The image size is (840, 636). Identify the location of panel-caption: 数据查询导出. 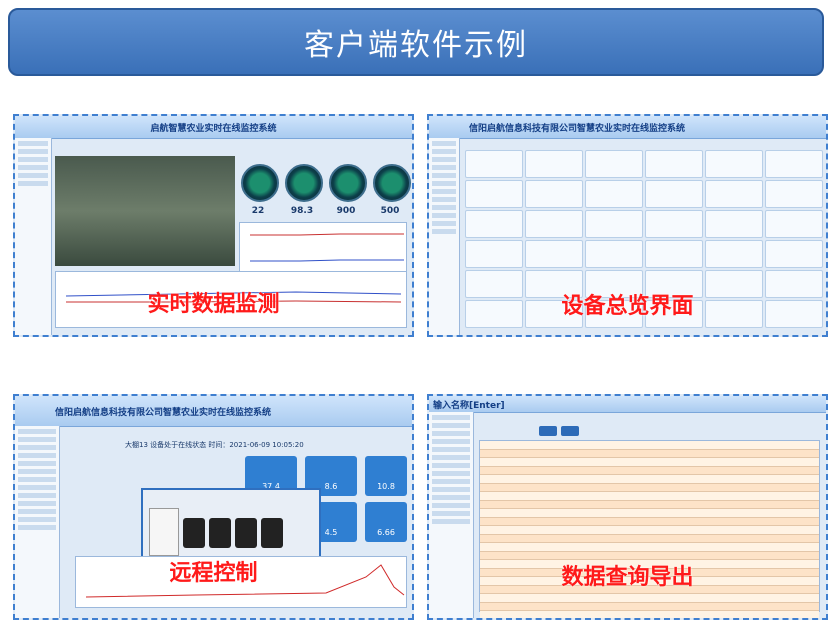
(627, 577).